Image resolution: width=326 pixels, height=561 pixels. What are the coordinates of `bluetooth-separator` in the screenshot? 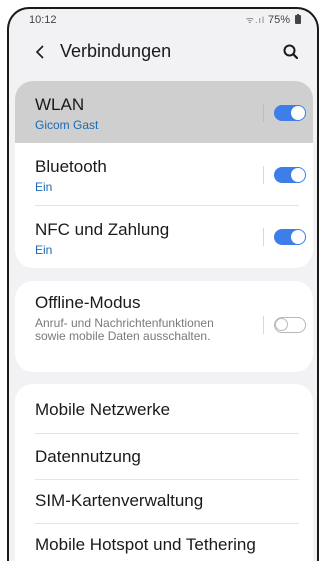 It's located at (263, 175).